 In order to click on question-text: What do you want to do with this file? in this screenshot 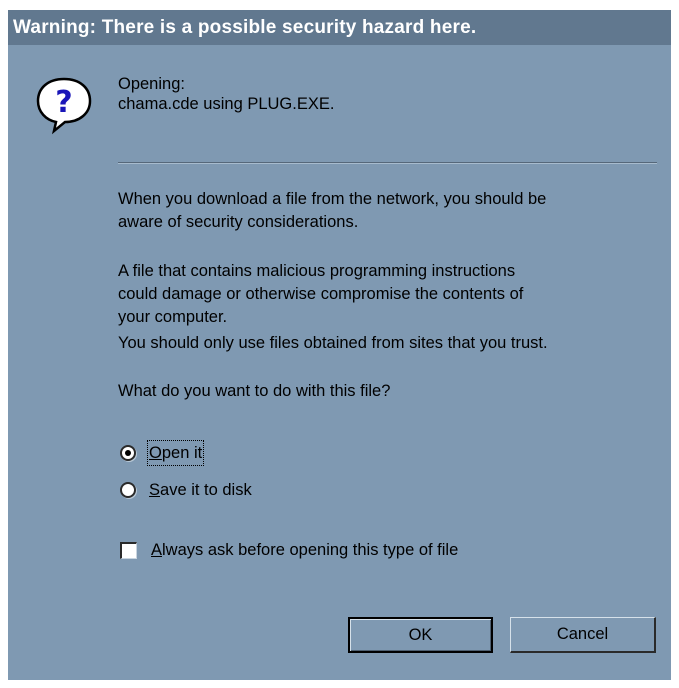, I will do `click(254, 391)`.